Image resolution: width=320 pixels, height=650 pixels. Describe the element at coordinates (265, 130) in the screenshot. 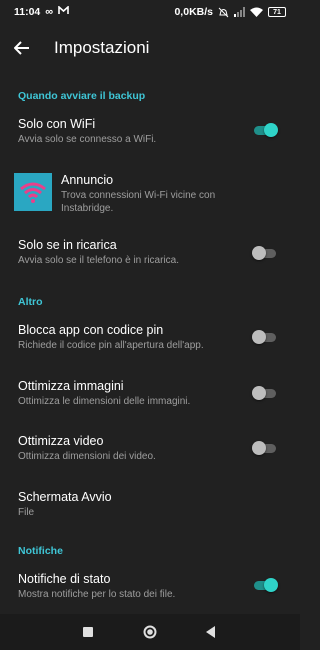

I see `wifi-only-toggle` at that location.